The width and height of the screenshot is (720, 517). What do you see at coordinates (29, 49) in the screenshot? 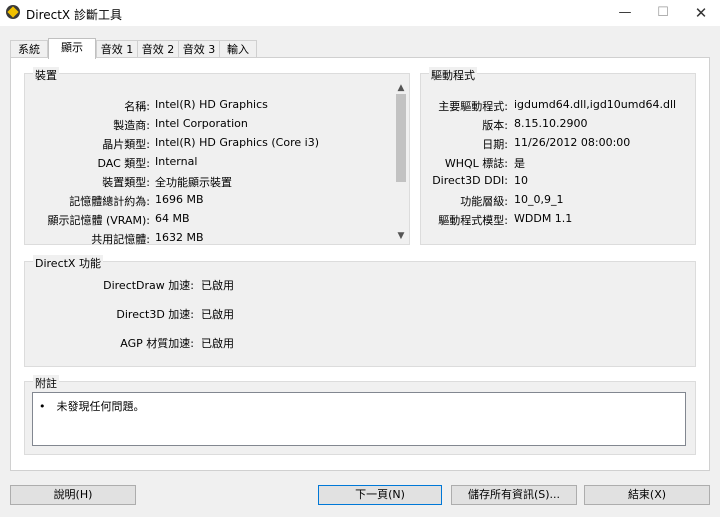
I see `tab-system: 系統` at bounding box center [29, 49].